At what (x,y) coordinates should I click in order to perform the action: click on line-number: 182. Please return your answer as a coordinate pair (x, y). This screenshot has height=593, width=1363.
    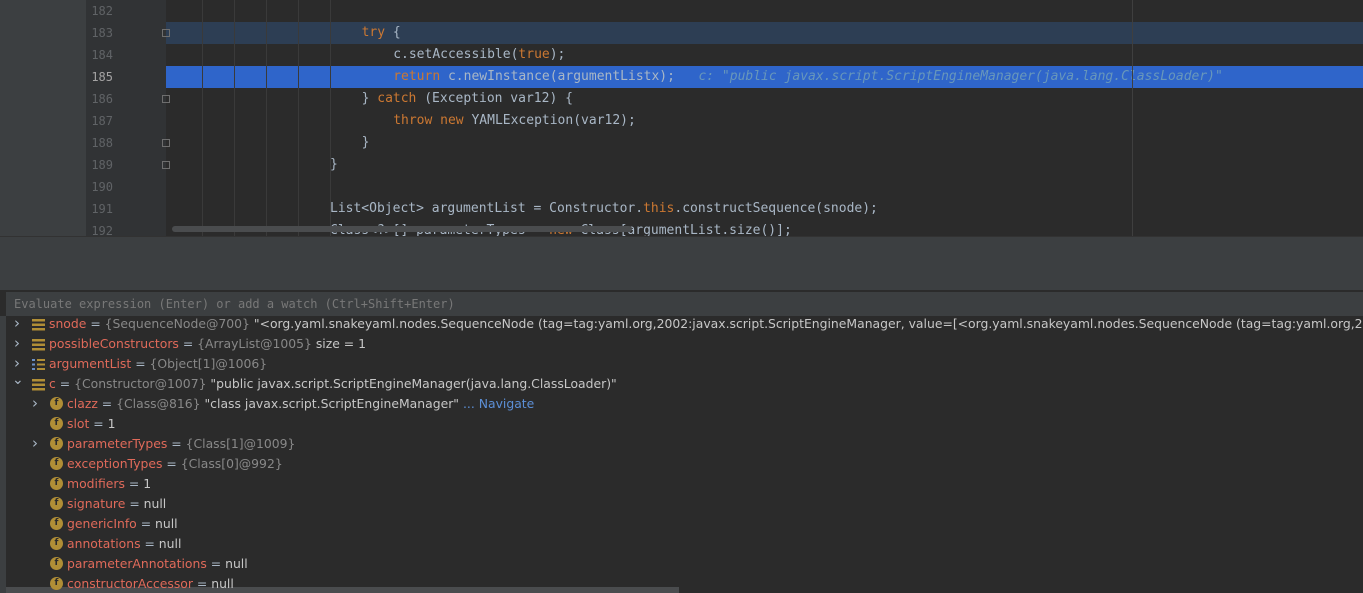
    Looking at the image, I should click on (56, 11).